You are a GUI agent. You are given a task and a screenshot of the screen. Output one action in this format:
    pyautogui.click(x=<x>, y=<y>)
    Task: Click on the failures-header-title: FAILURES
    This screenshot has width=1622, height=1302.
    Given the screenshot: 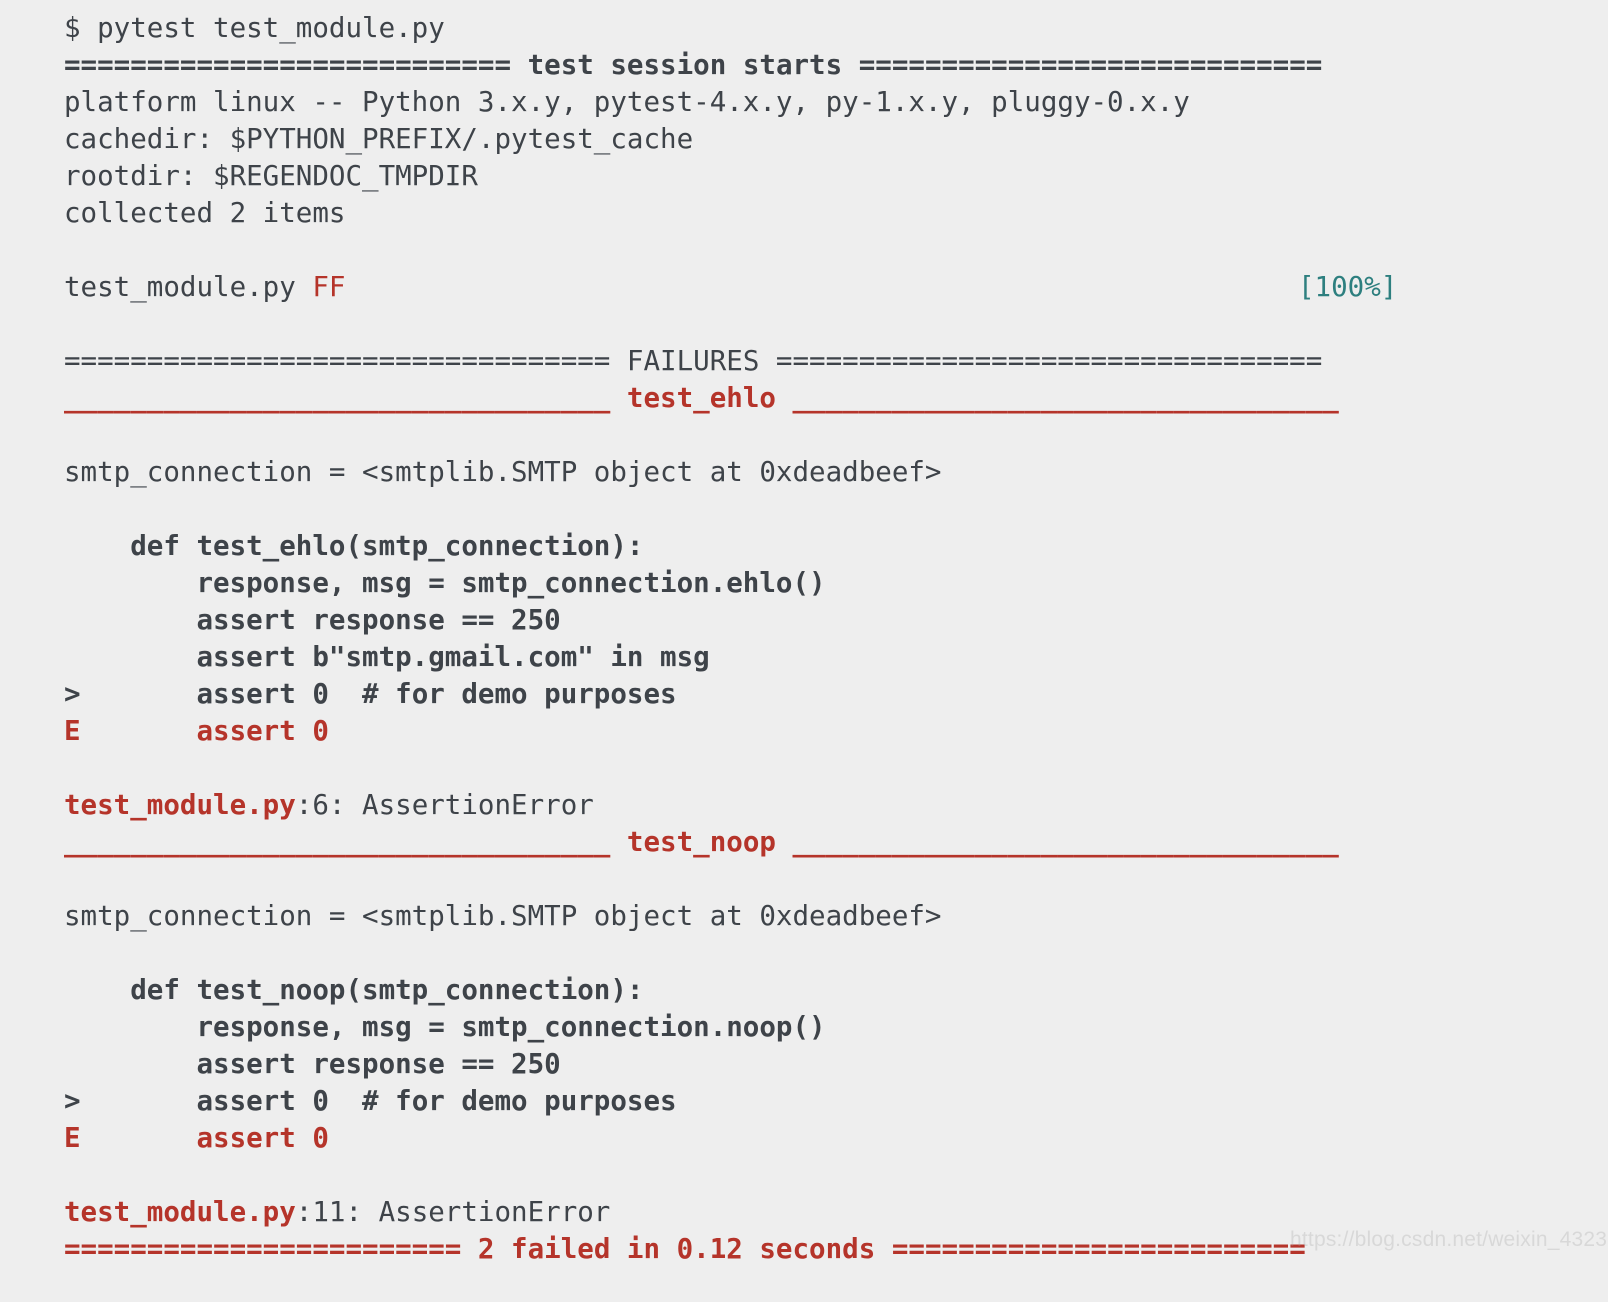 What is the action you would take?
    pyautogui.click(x=693, y=361)
    